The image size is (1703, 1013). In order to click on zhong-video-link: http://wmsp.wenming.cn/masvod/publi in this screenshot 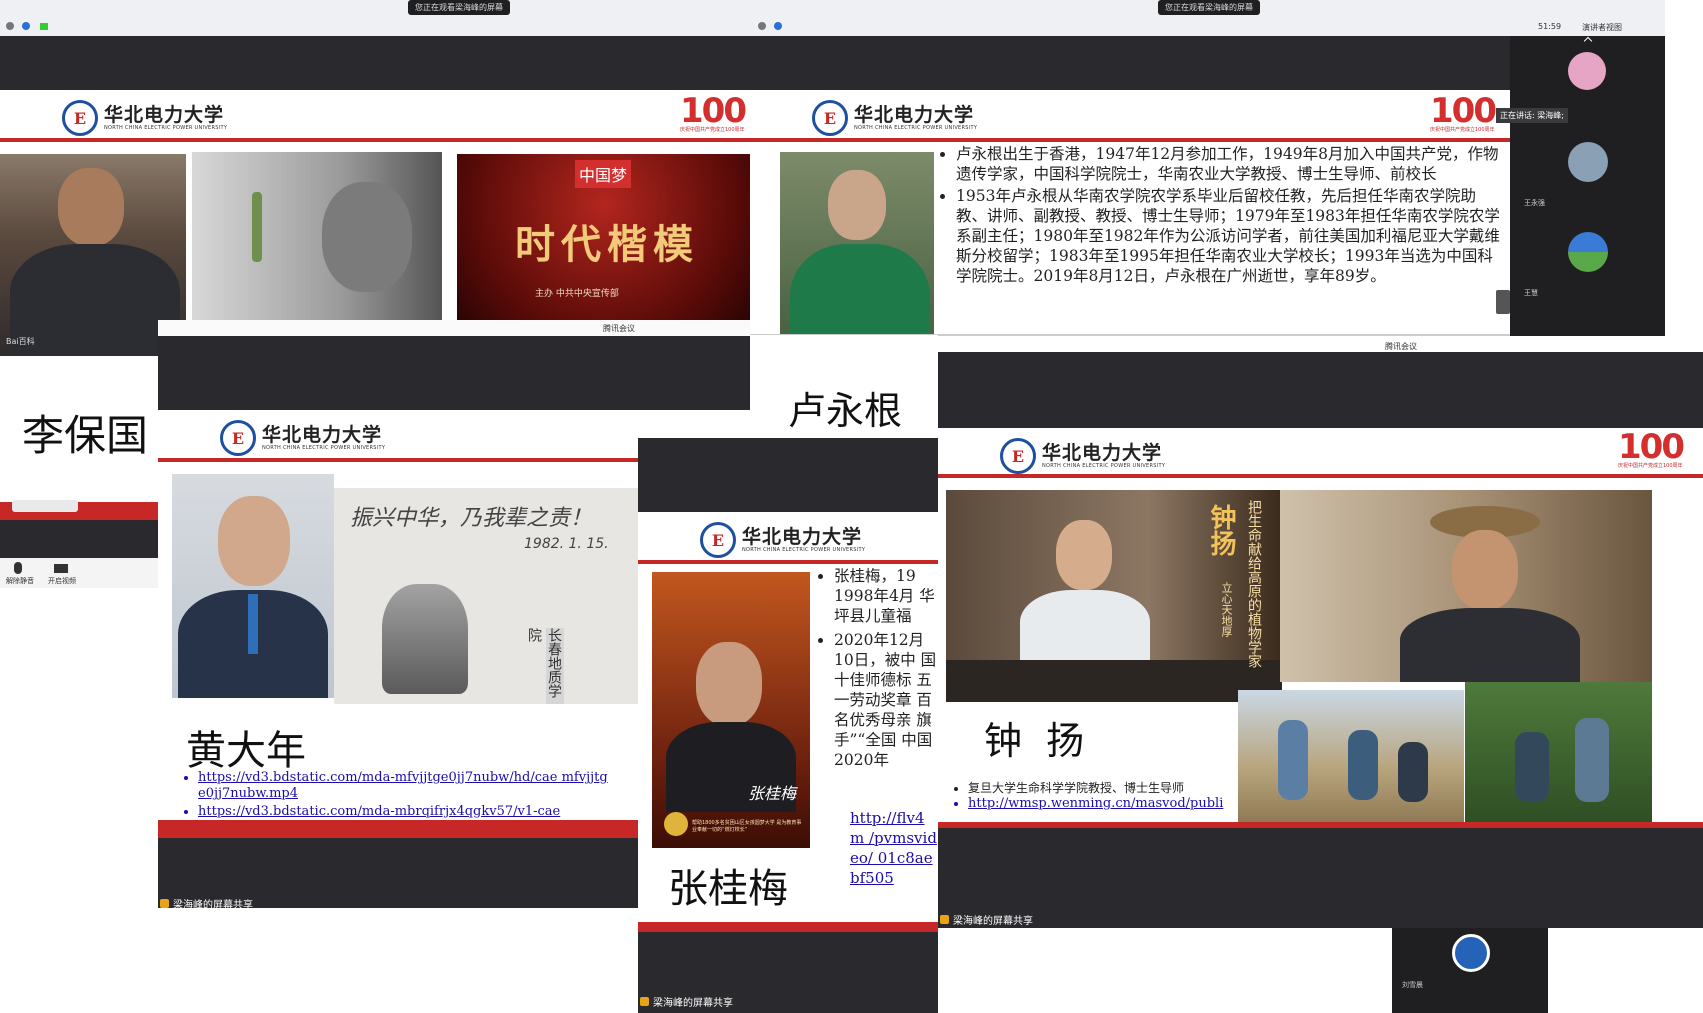, I will do `click(1101, 804)`.